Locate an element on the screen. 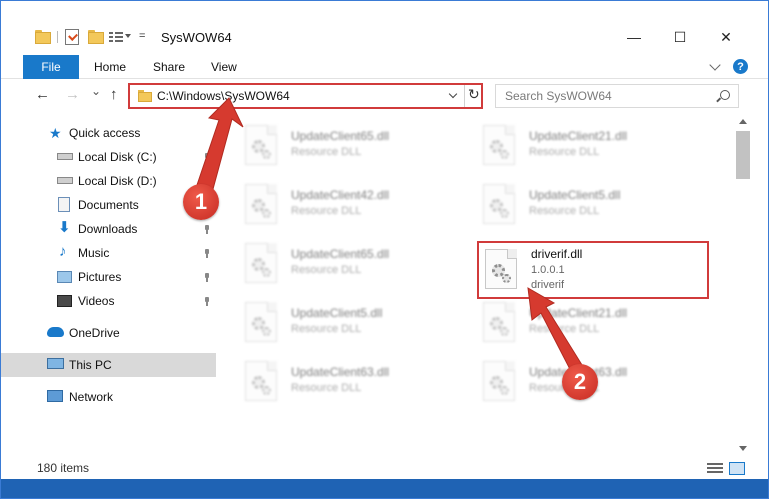 The width and height of the screenshot is (769, 499). step-1-marker: 1 is located at coordinates (201, 202).